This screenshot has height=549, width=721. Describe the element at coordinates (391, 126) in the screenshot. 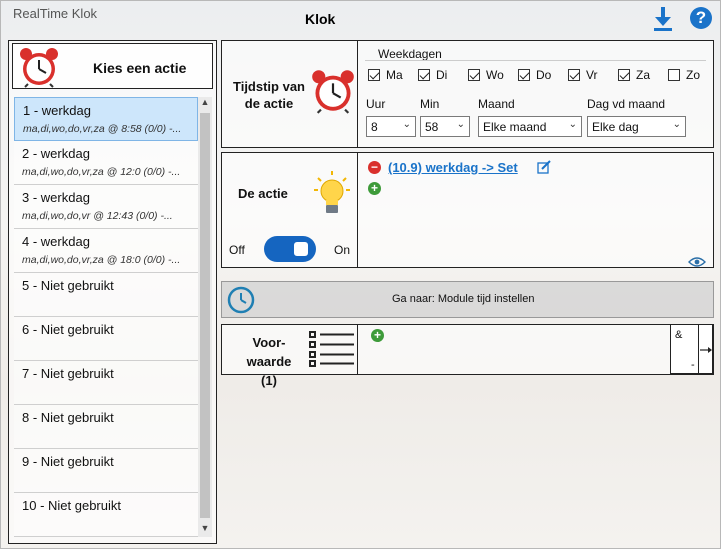

I see `uur-select: 8 ⌄` at that location.